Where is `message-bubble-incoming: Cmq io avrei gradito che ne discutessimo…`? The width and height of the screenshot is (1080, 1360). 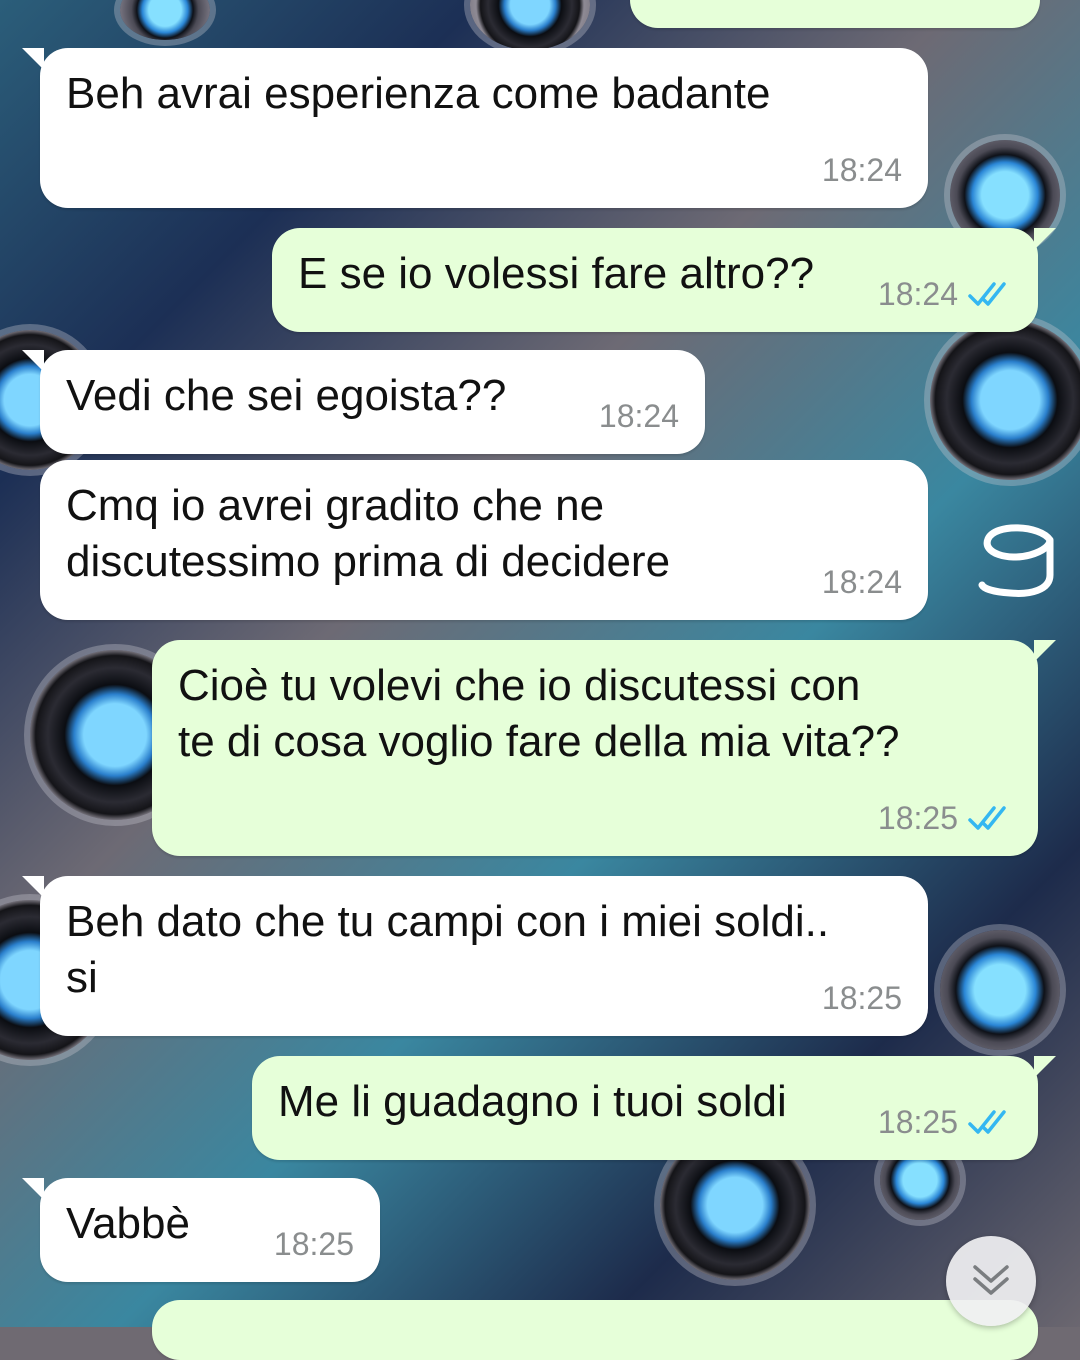
message-bubble-incoming: Cmq io avrei gradito che ne discutessimo… is located at coordinates (484, 540).